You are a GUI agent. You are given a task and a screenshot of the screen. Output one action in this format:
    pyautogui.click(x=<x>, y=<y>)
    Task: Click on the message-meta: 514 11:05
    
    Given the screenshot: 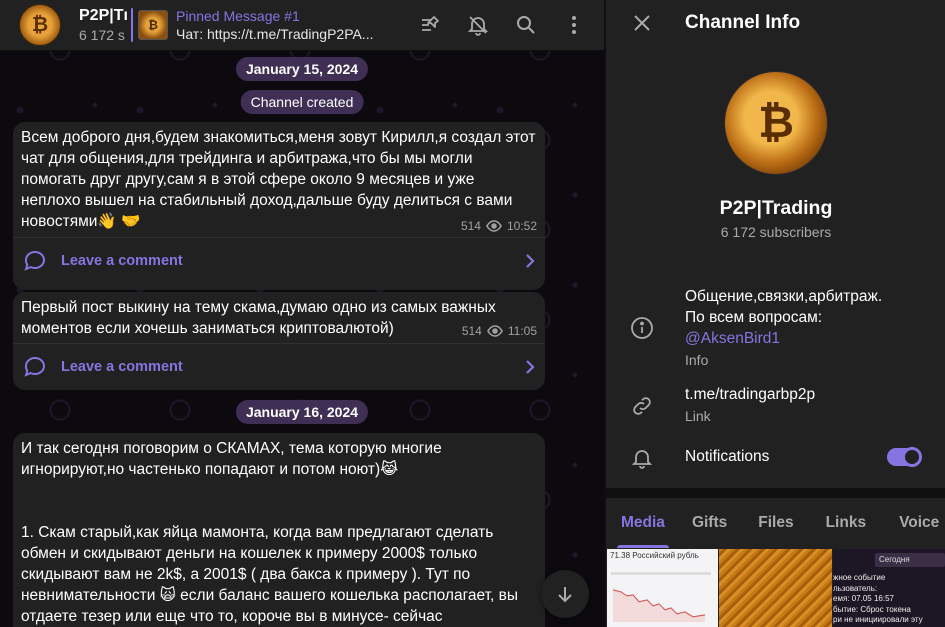 What is the action you would take?
    pyautogui.click(x=499, y=331)
    